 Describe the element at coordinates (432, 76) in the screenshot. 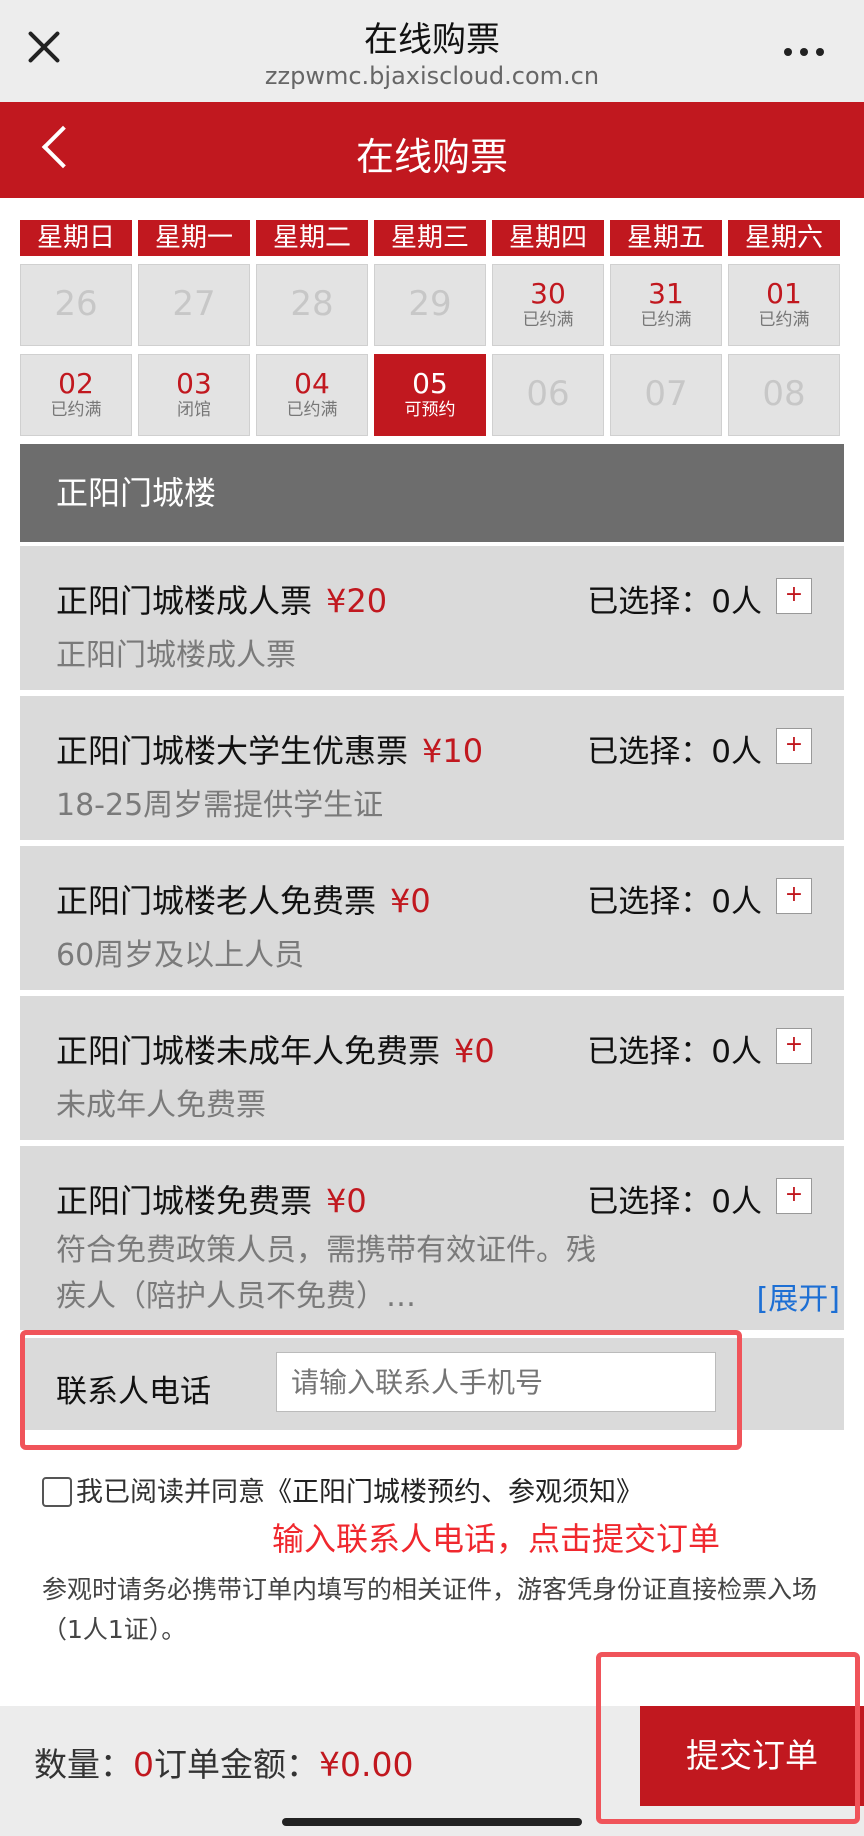

I see `browser-url: zzpwmc.bjaxiscloud.com.cn` at that location.